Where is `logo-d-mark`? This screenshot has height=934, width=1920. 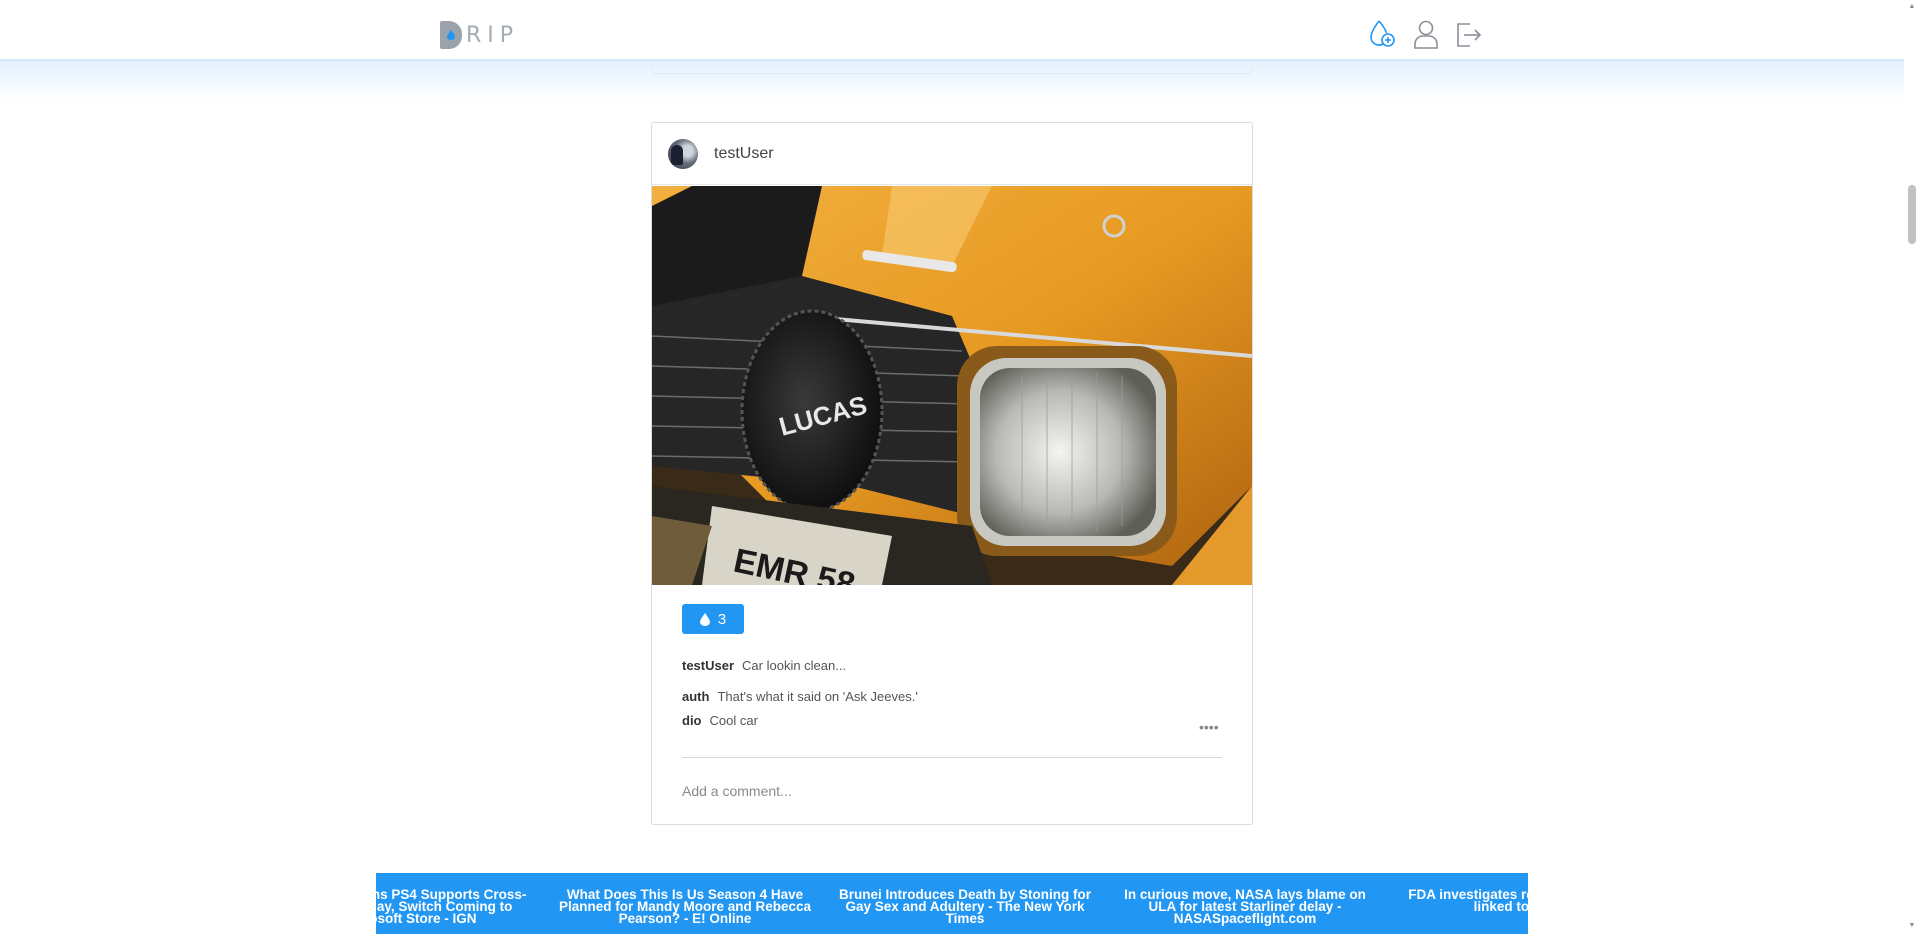
logo-d-mark is located at coordinates (451, 35).